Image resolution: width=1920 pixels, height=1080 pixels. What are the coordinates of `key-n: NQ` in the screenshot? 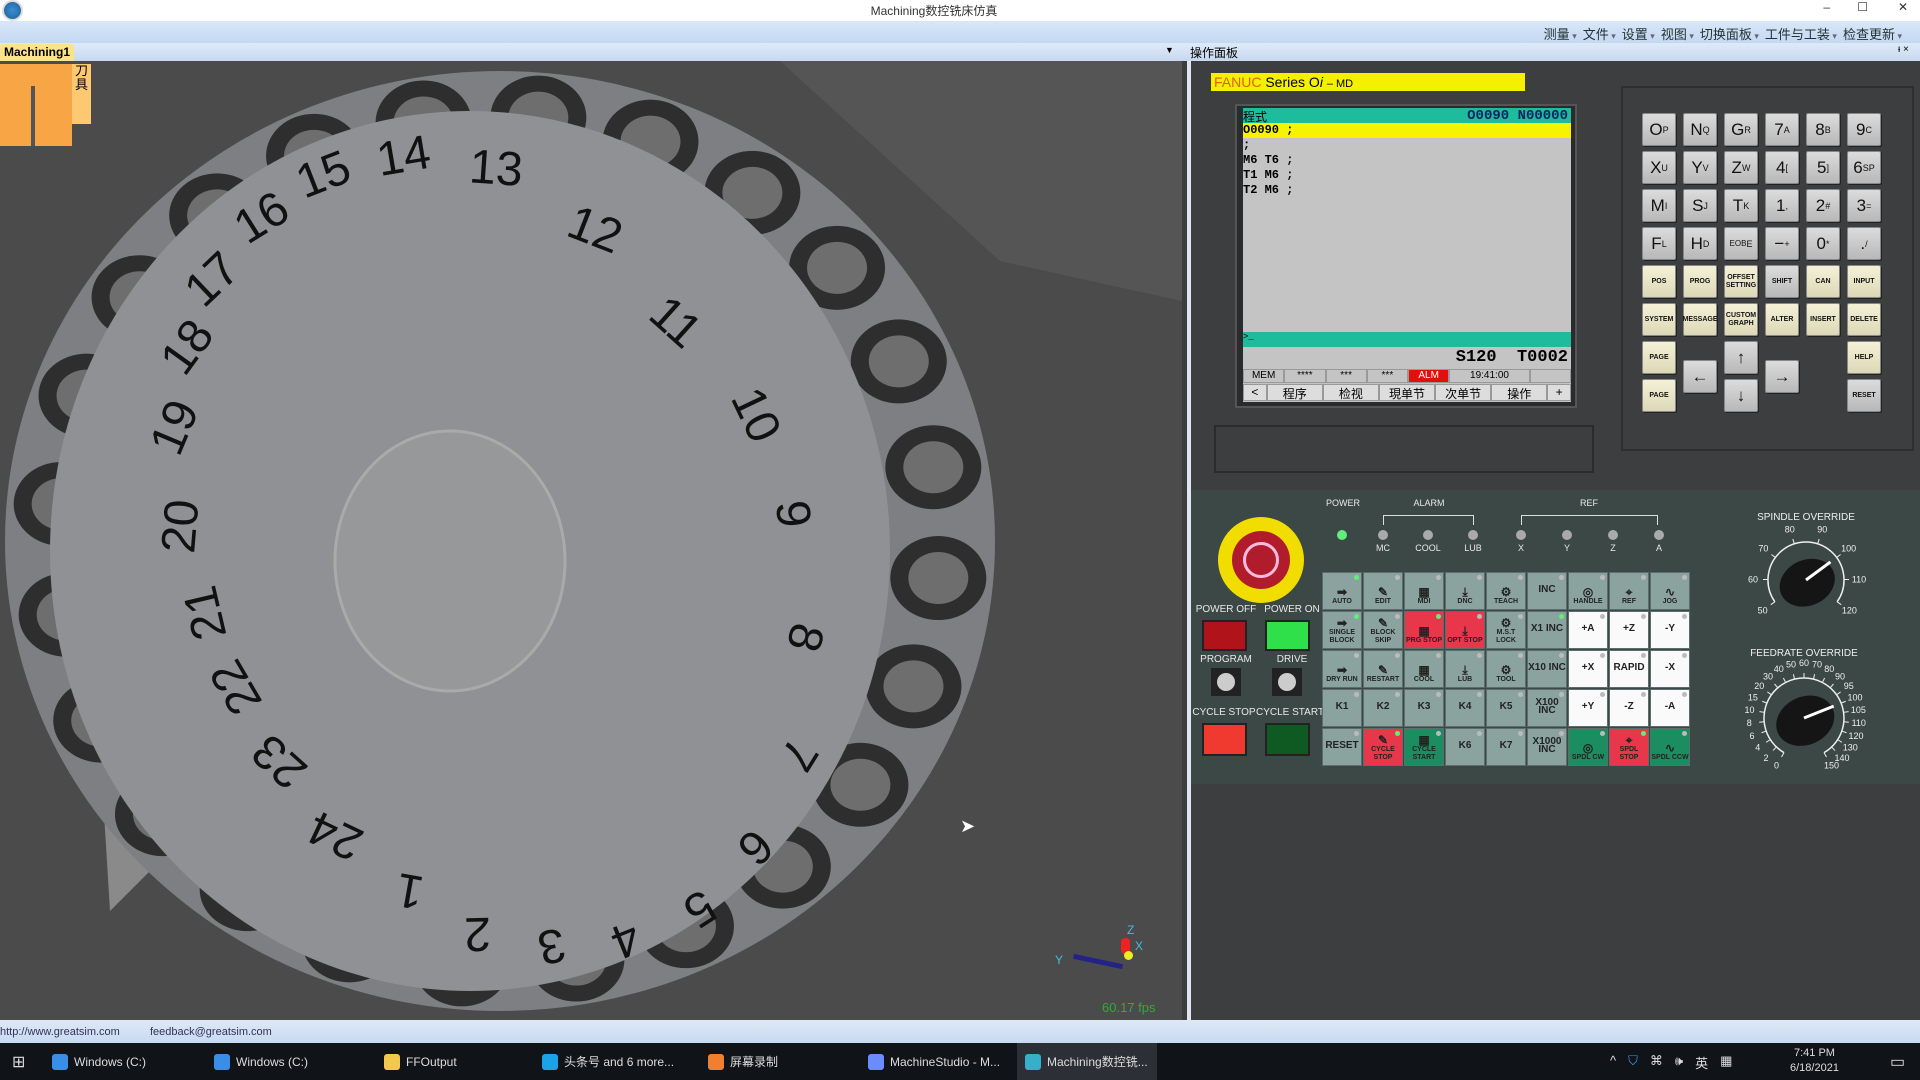 It's located at (1700, 129).